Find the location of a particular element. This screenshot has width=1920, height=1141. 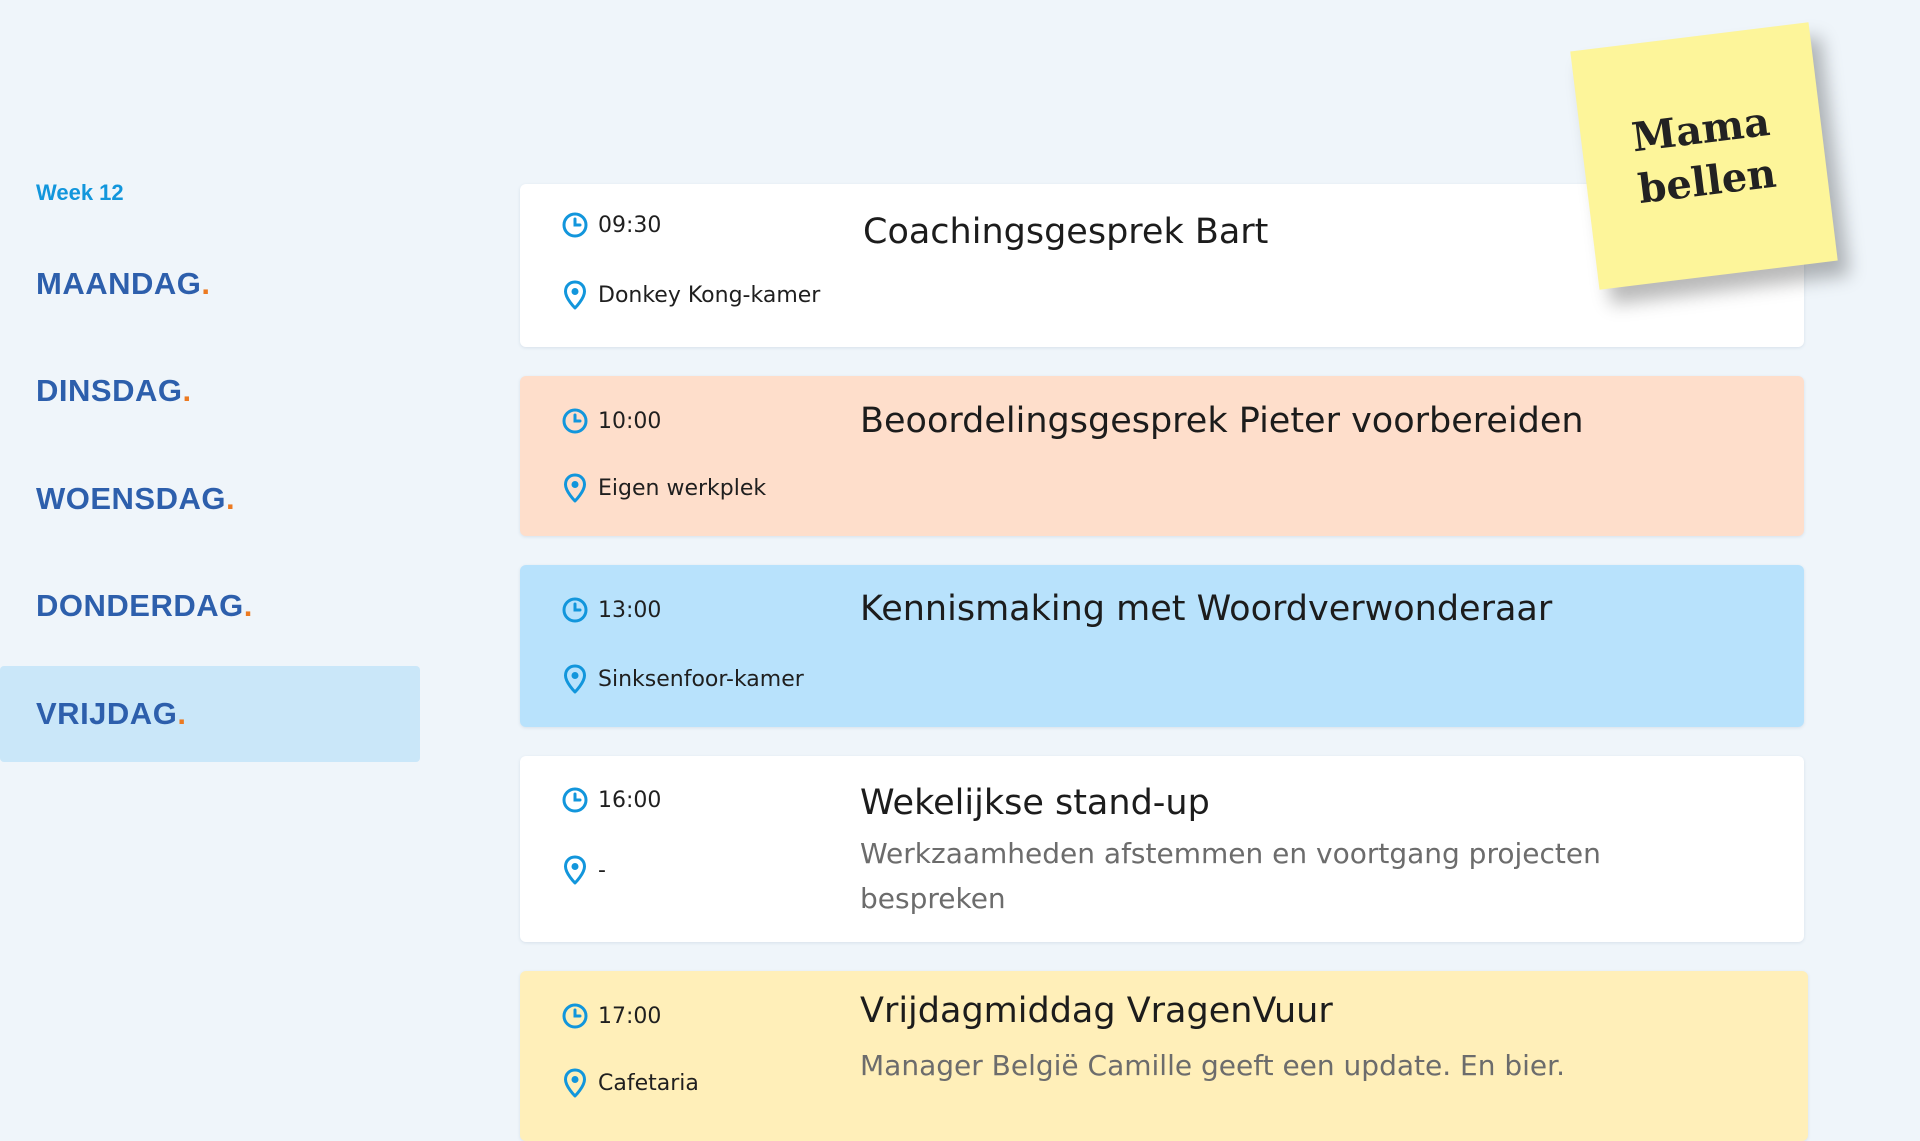

day-label: DONDERDAG is located at coordinates (140, 605).